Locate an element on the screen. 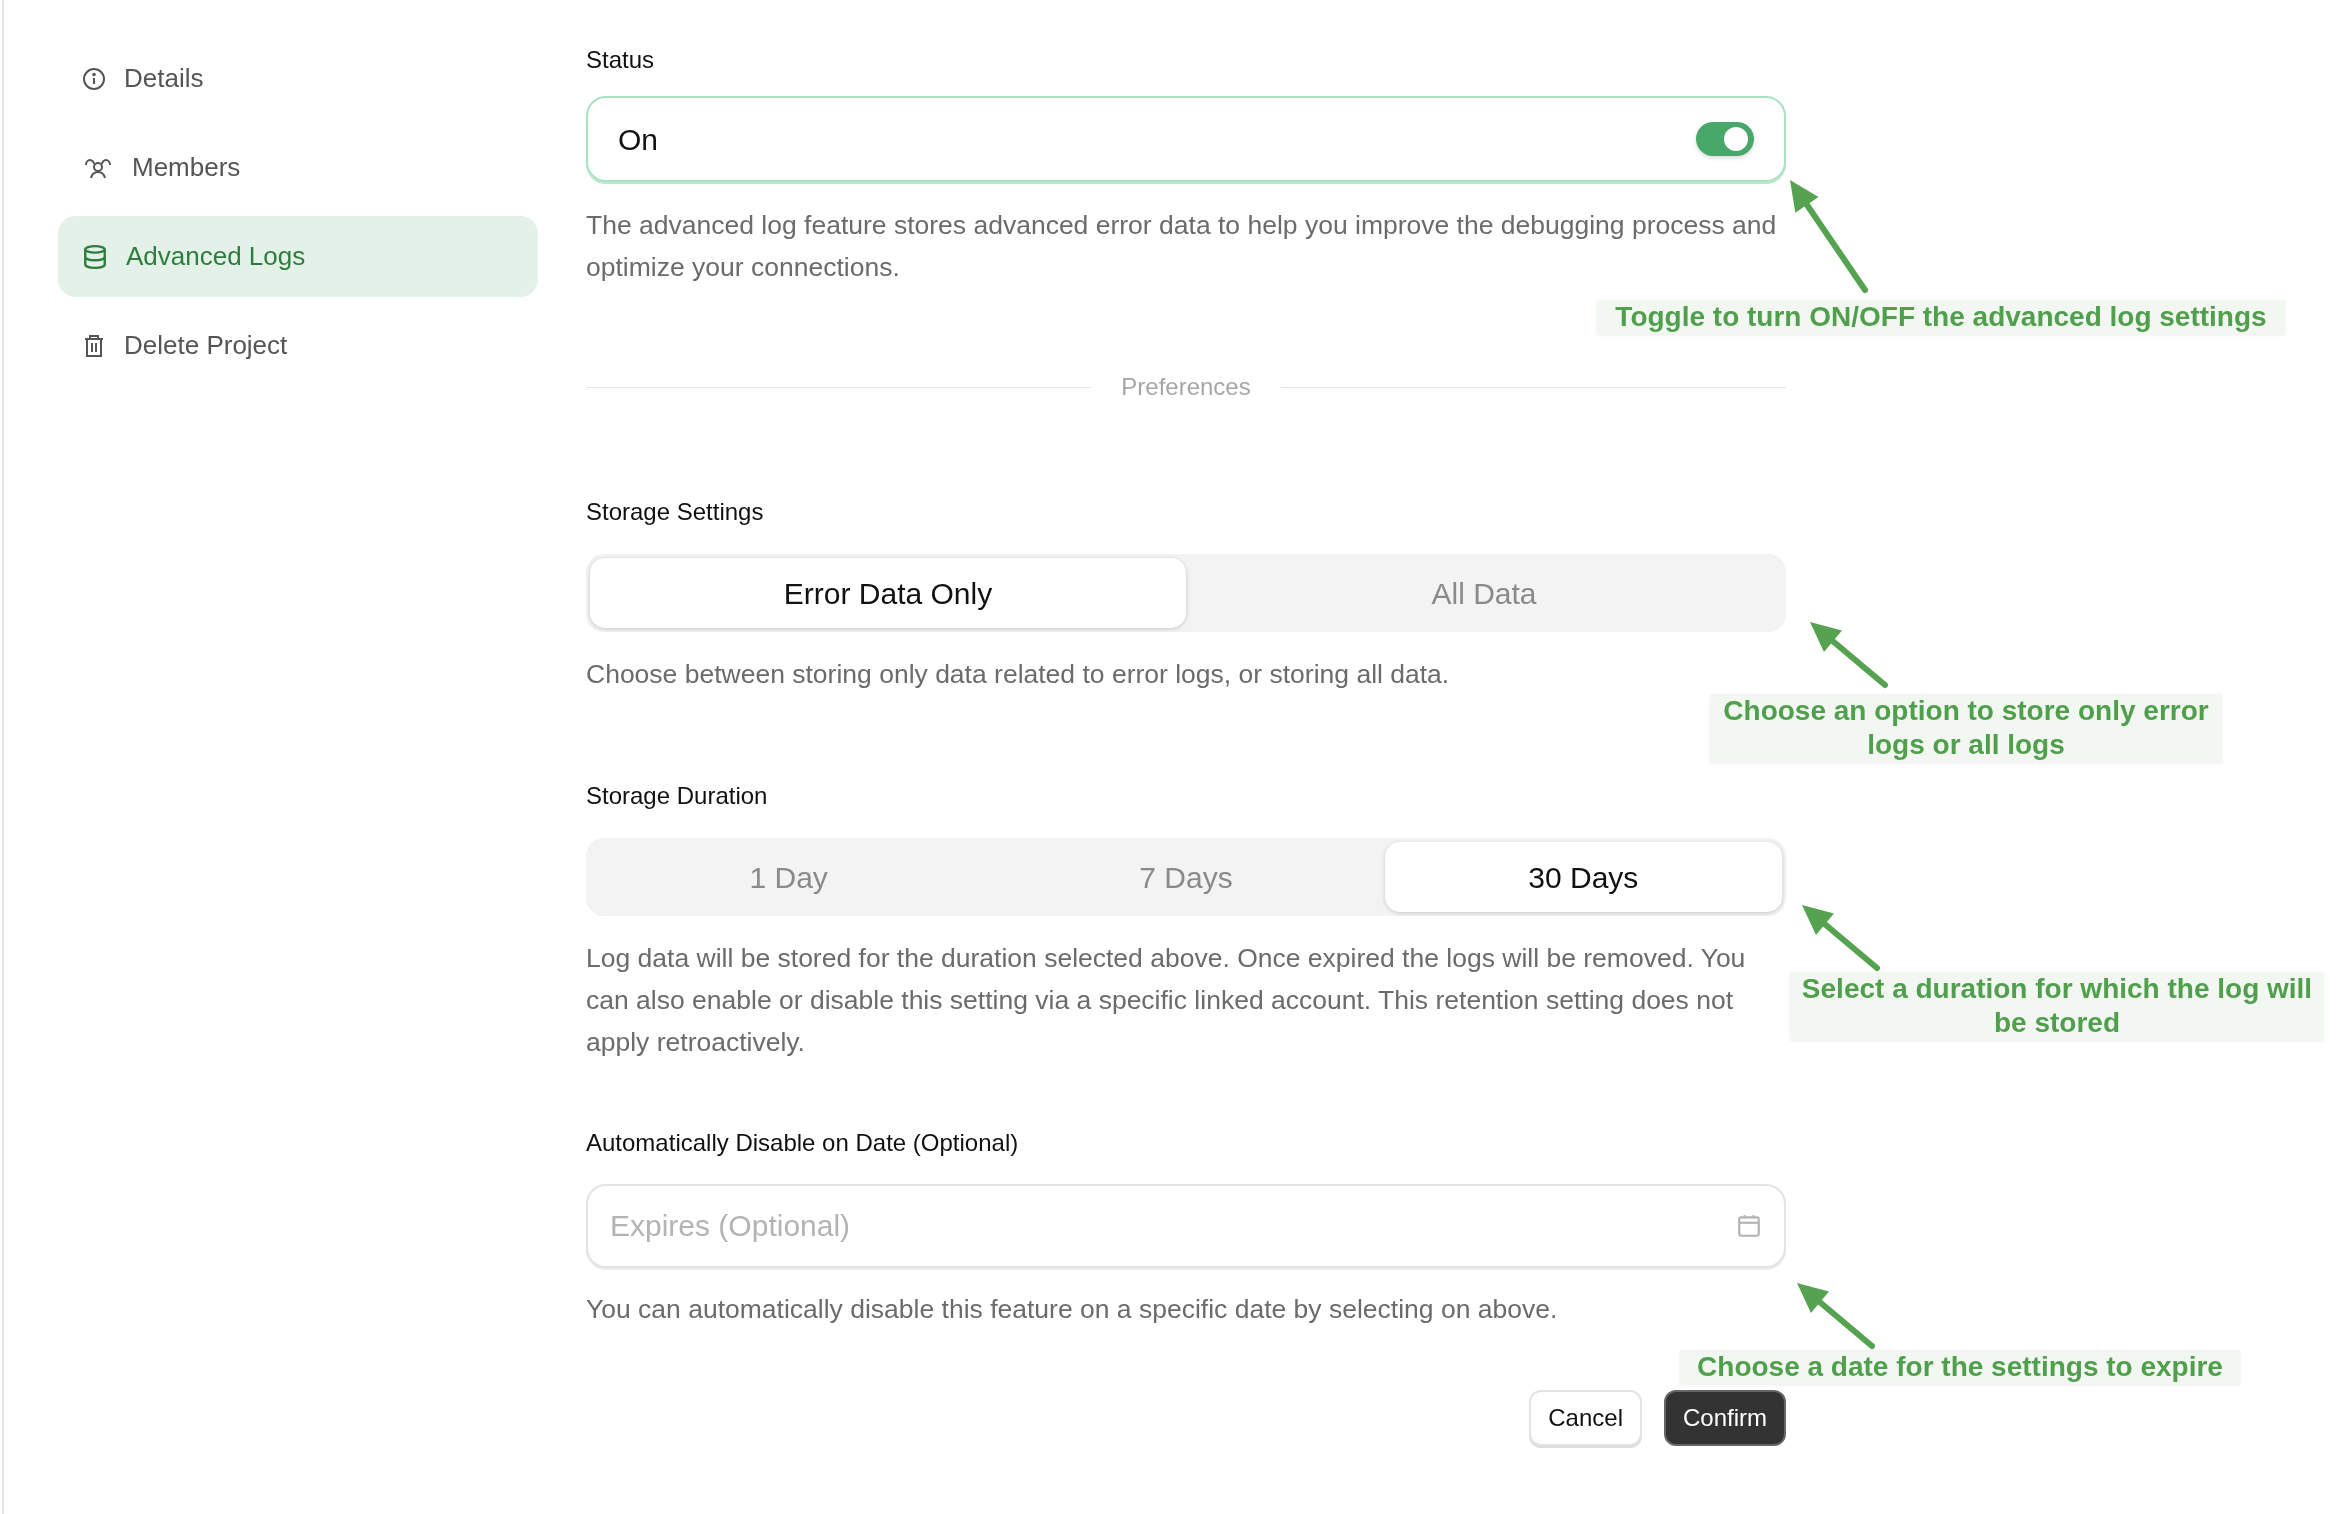  sidebar-item: Delete Project is located at coordinates (298, 345).